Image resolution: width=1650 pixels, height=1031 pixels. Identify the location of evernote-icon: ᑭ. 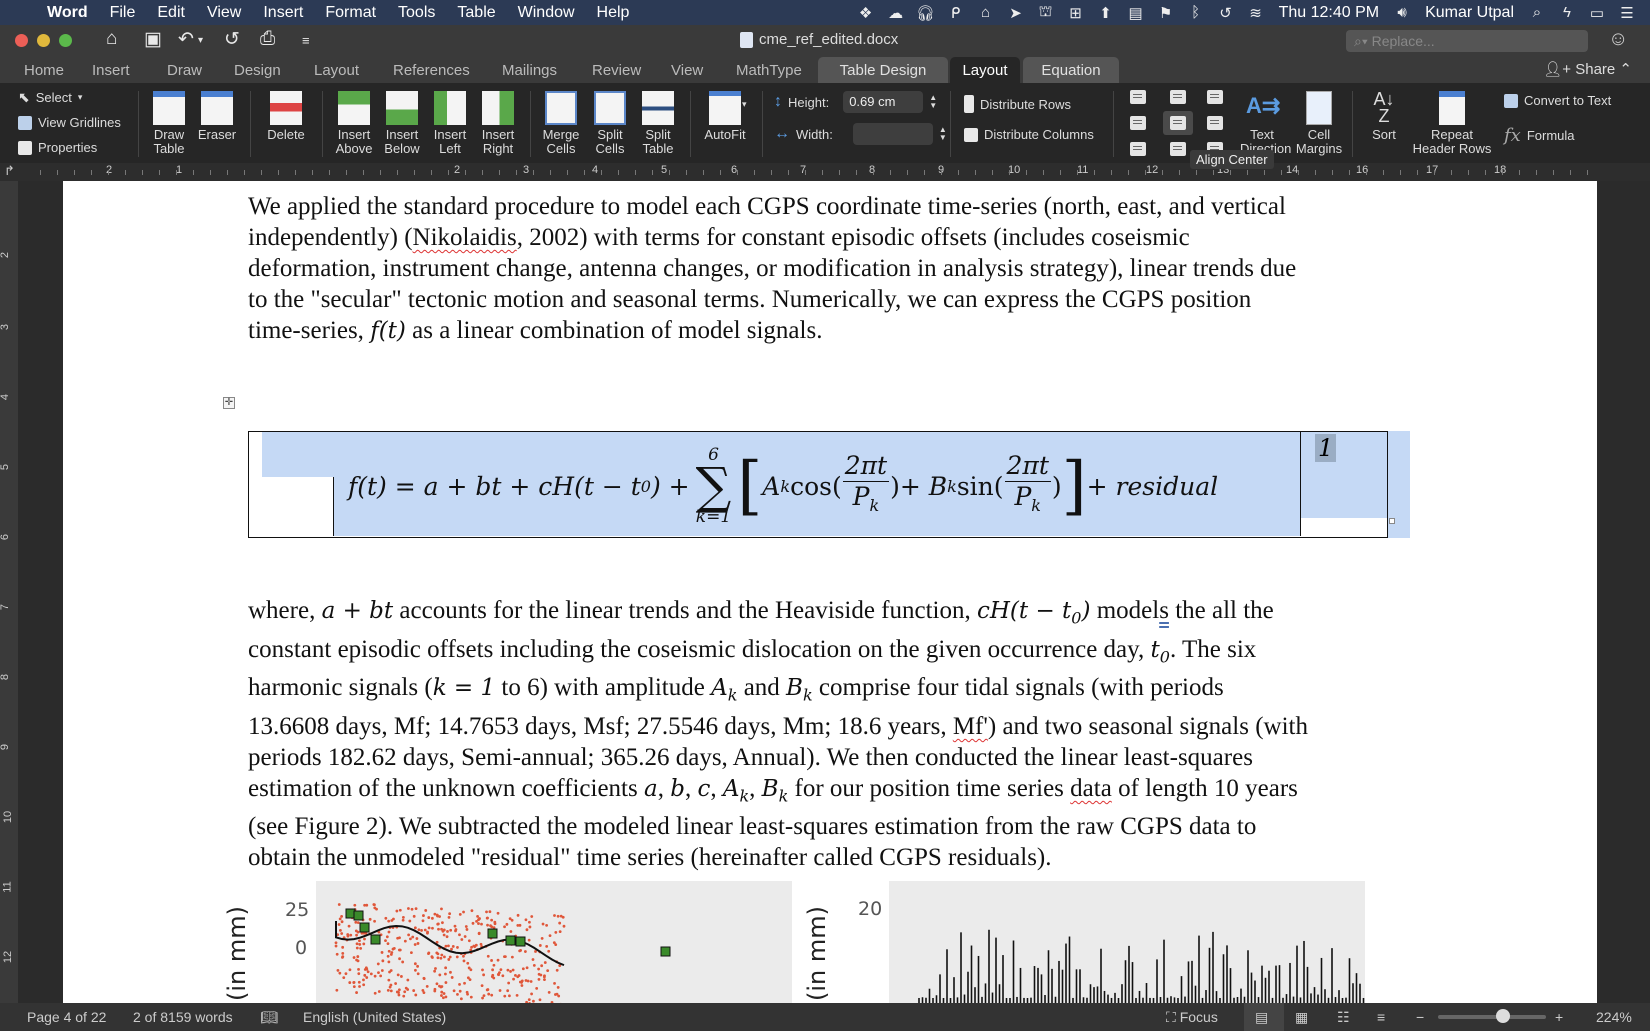
(956, 13).